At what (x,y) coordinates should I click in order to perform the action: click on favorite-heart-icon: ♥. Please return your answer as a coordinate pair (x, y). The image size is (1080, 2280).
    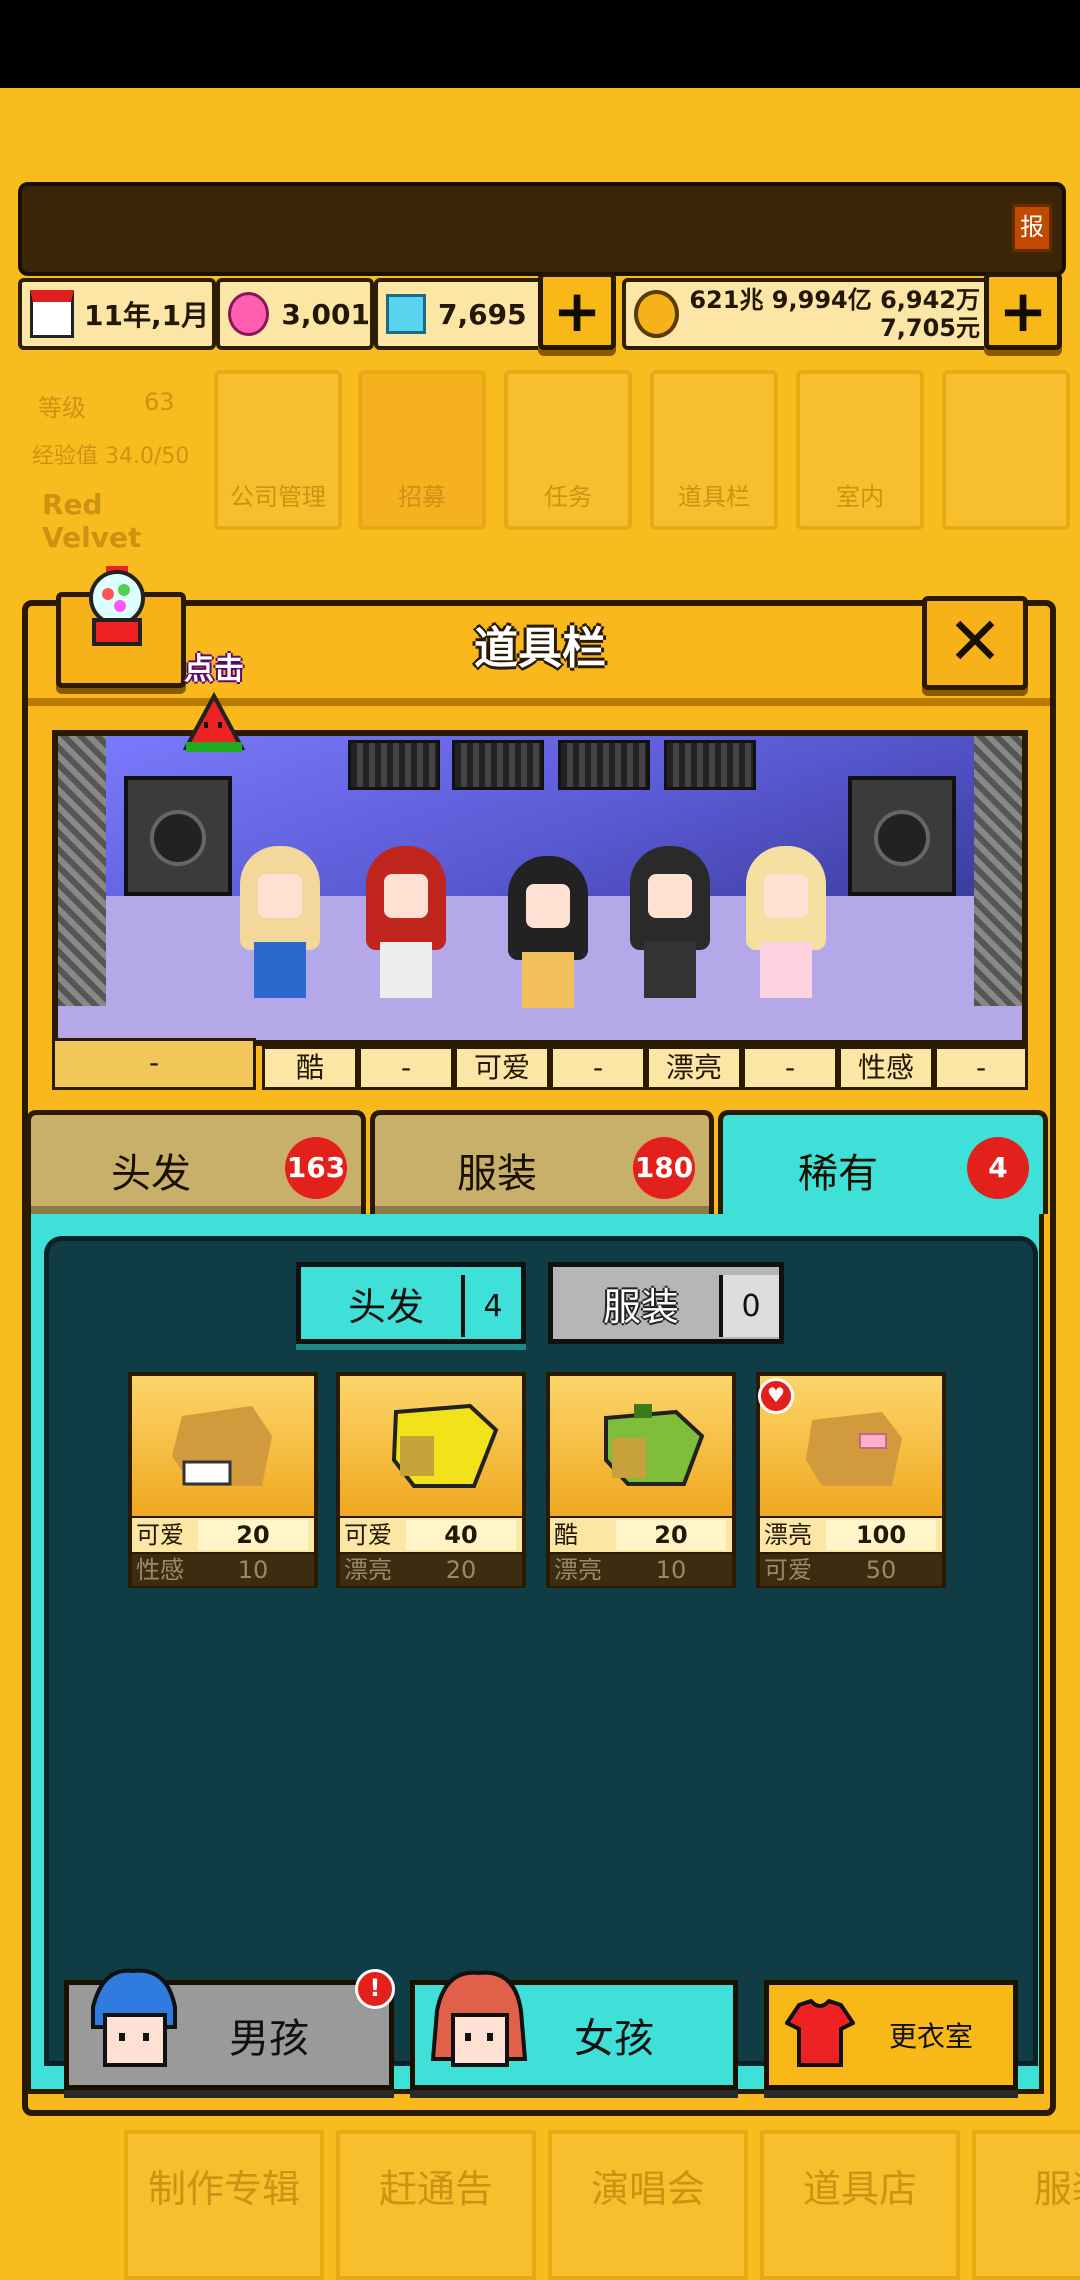
    Looking at the image, I should click on (776, 1396).